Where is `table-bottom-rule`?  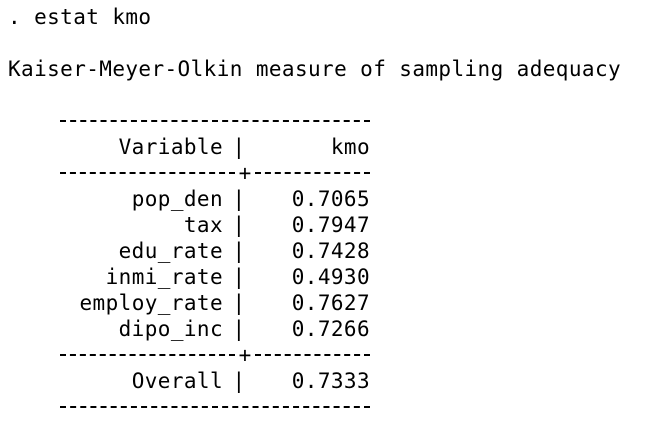 table-bottom-rule is located at coordinates (359, 407).